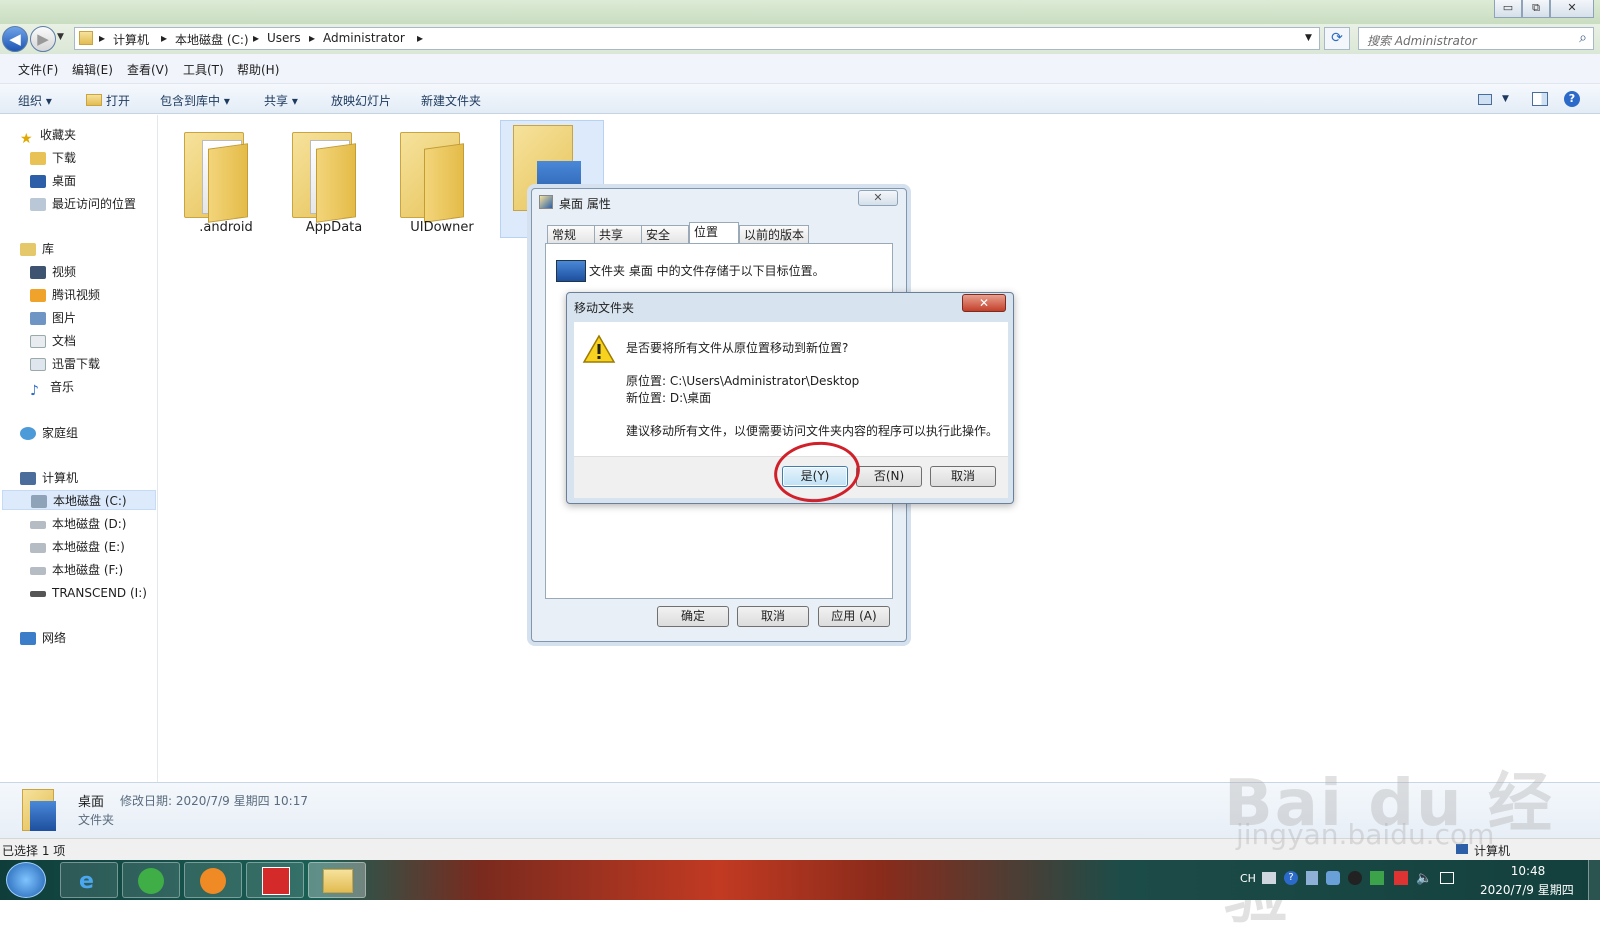 The width and height of the screenshot is (1600, 936). Describe the element at coordinates (984, 303) in the screenshot. I see `move-dialog-close-button: ✕` at that location.